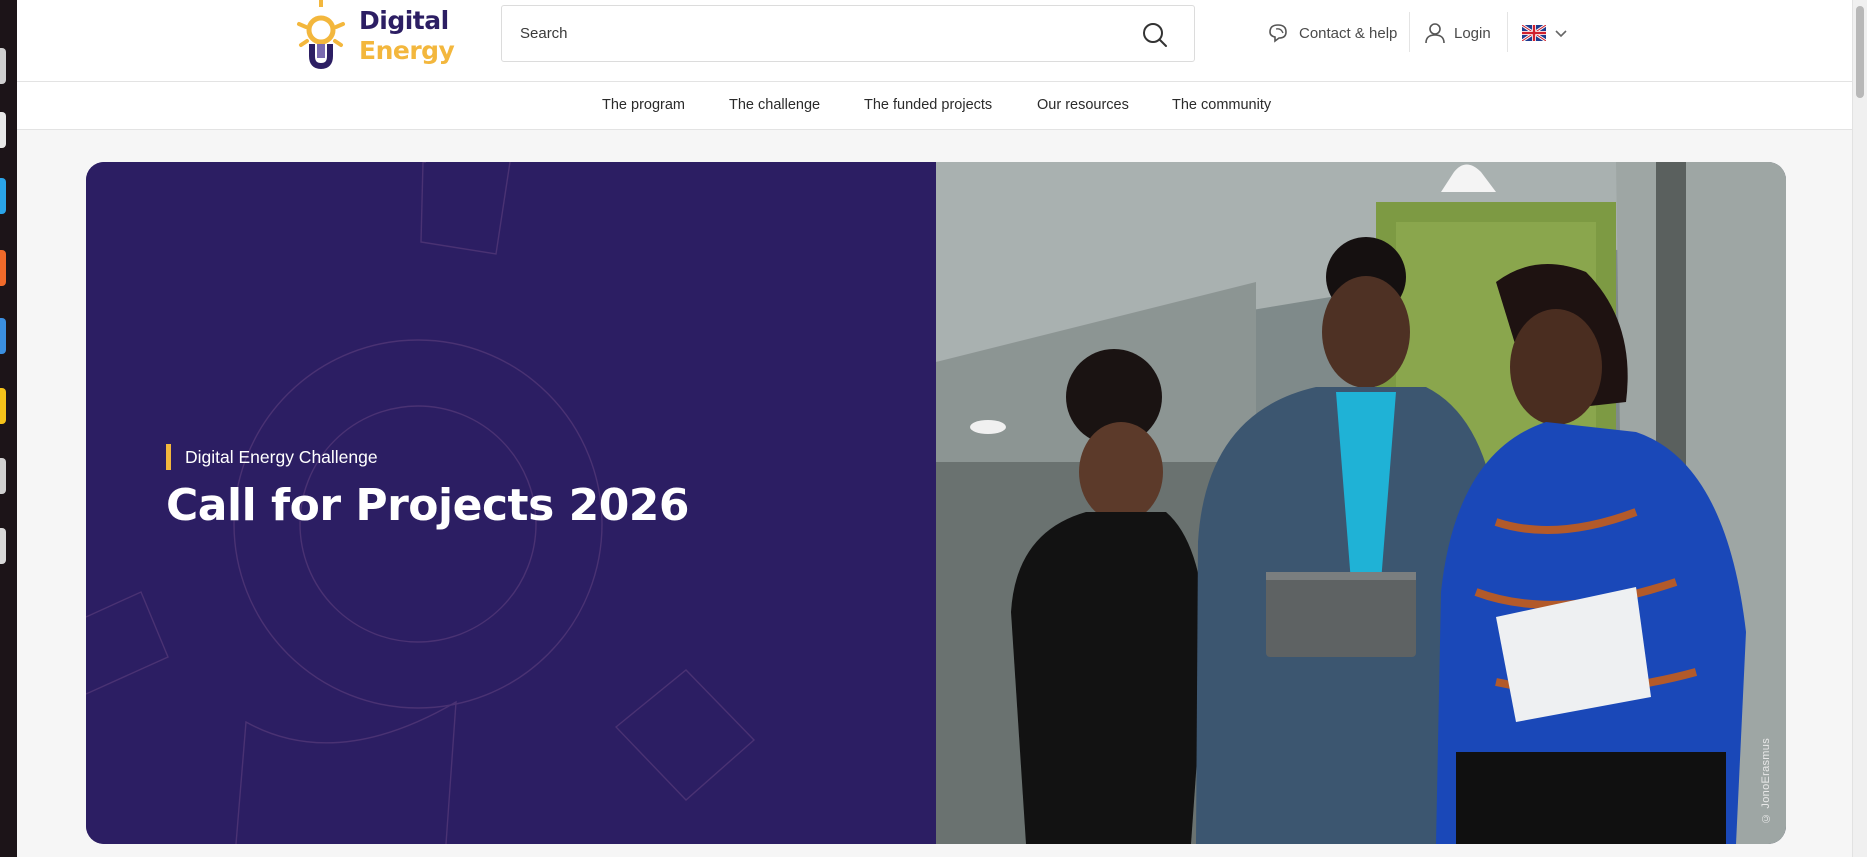 The height and width of the screenshot is (857, 1867). What do you see at coordinates (1860, 52) in the screenshot?
I see `scrollbar-thumb` at bounding box center [1860, 52].